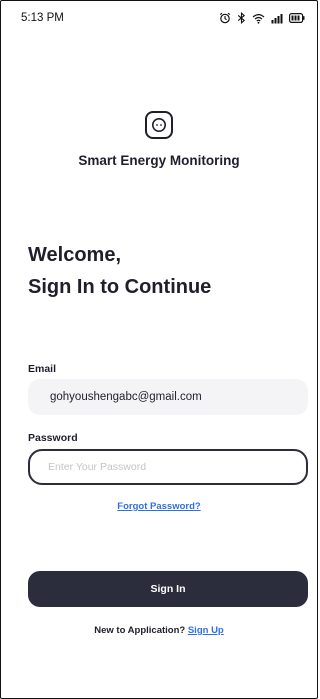  I want to click on bluetooth-icon, so click(241, 18).